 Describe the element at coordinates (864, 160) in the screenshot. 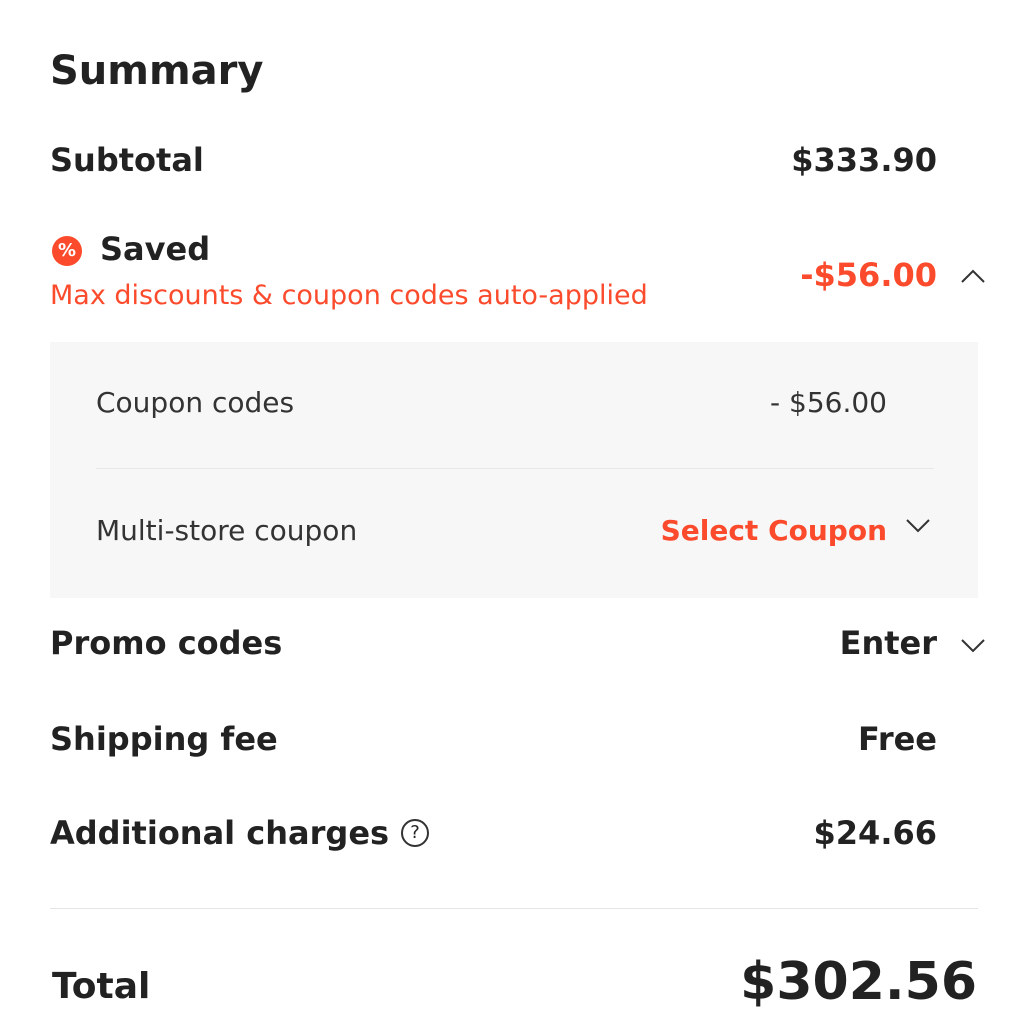

I see `subtotal-value: $333.90` at that location.